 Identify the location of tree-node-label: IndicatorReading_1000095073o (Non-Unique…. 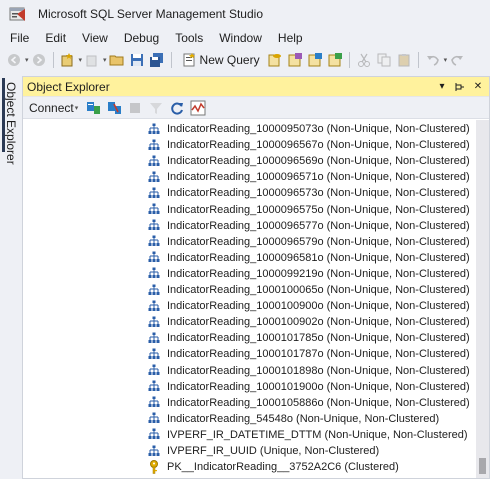
(318, 129).